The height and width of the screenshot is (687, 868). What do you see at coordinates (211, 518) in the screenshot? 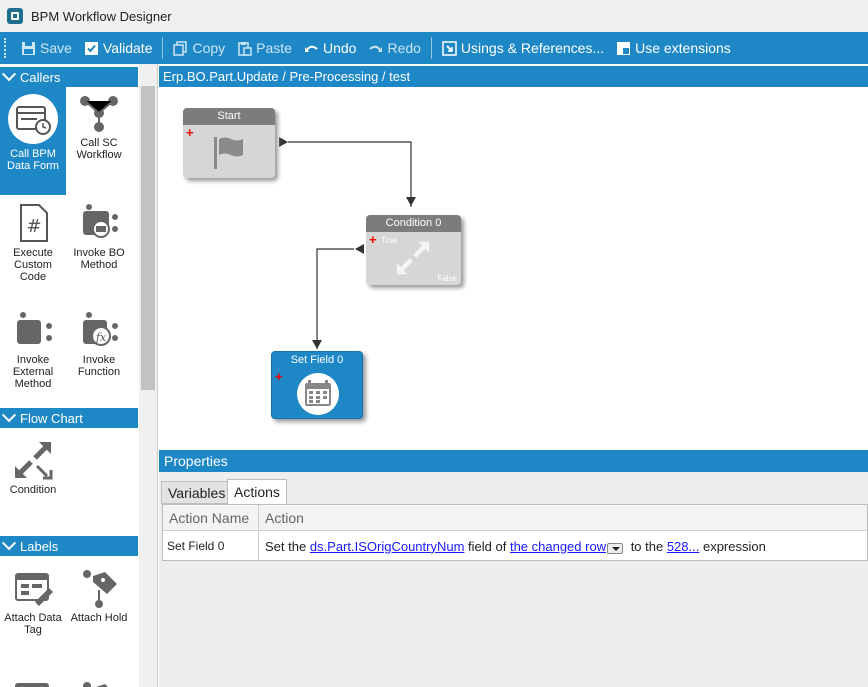
I see `column-header-action-name: Action Name` at bounding box center [211, 518].